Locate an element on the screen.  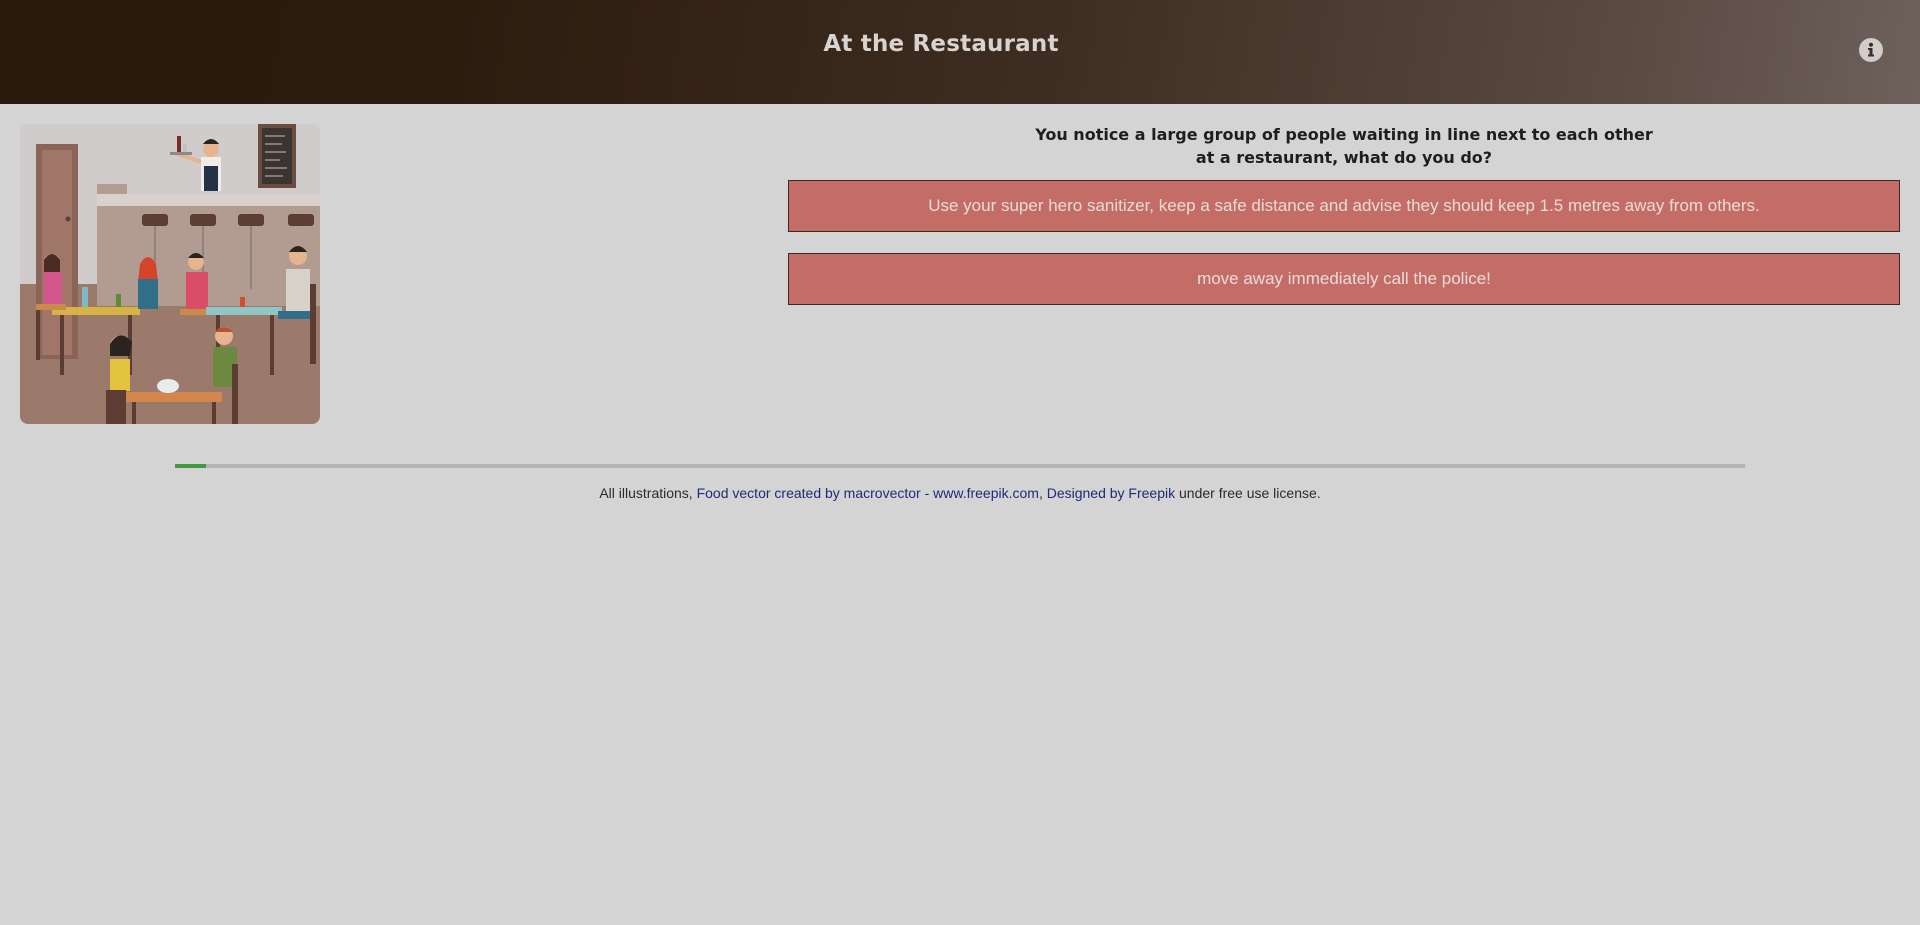
progress-bar is located at coordinates (960, 466).